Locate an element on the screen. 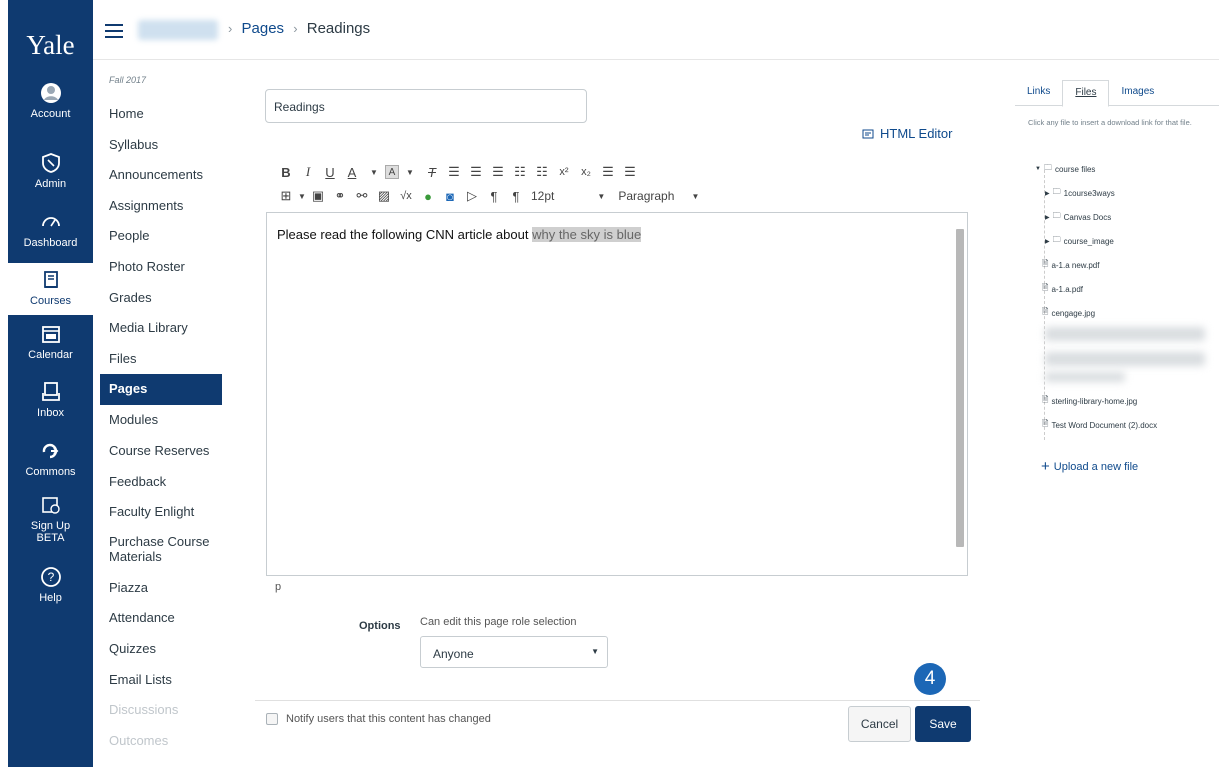 Image resolution: width=1219 pixels, height=767 pixels. underline-button: U is located at coordinates (330, 172).